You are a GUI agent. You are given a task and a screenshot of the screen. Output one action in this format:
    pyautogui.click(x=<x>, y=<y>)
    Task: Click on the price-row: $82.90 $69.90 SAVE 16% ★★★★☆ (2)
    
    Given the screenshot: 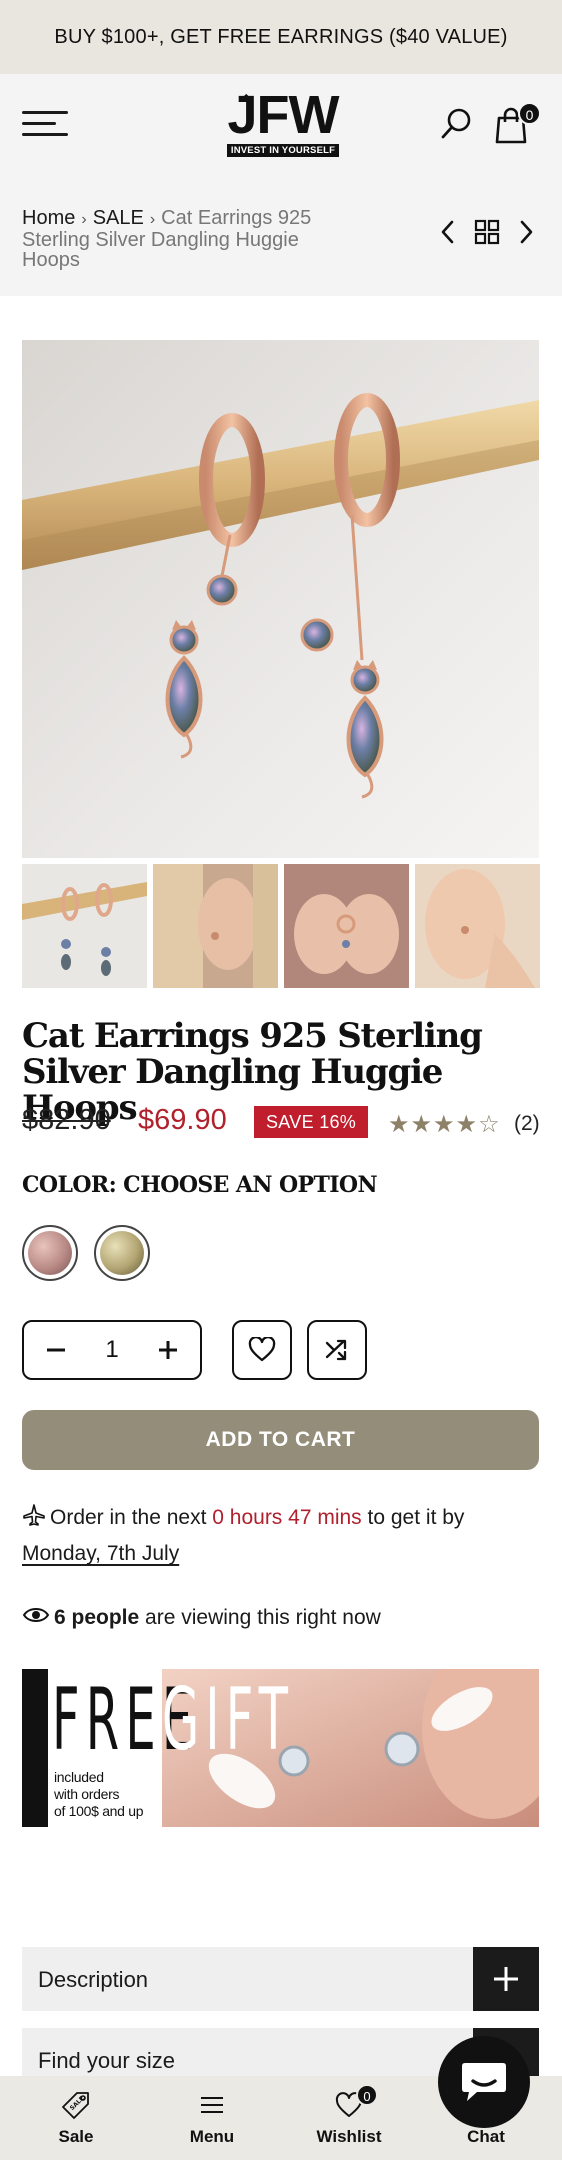 What is the action you would take?
    pyautogui.click(x=282, y=1122)
    